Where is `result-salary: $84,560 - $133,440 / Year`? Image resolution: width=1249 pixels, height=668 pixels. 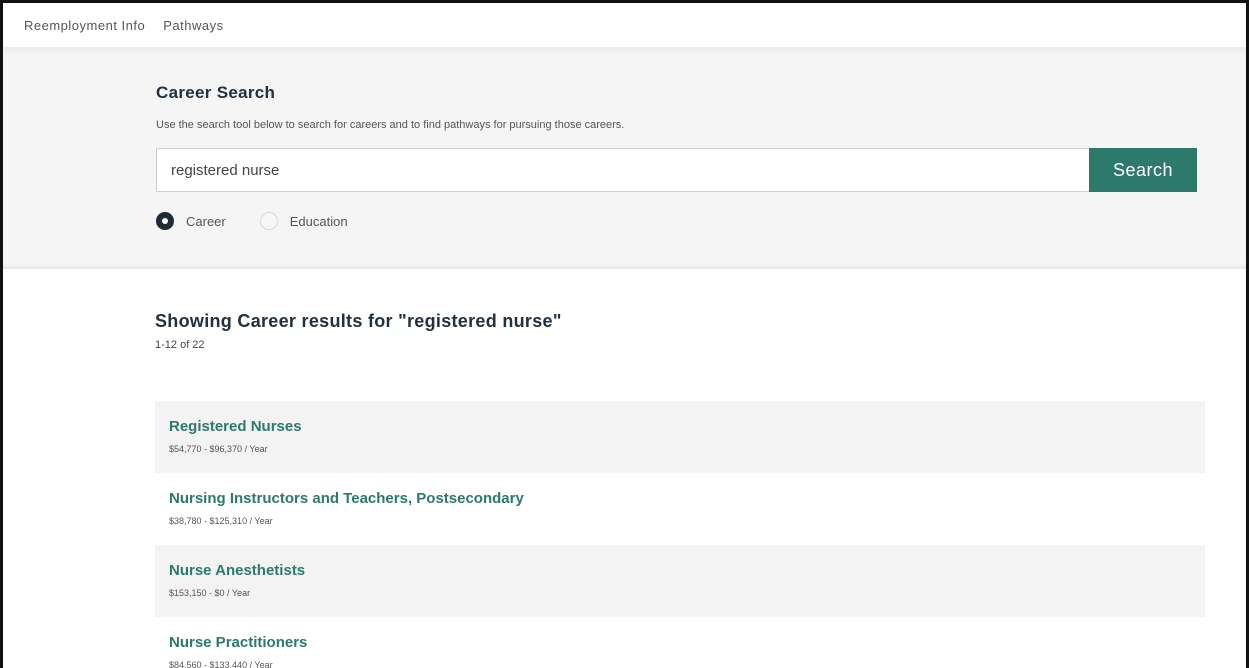 result-salary: $84,560 - $133,440 / Year is located at coordinates (221, 664).